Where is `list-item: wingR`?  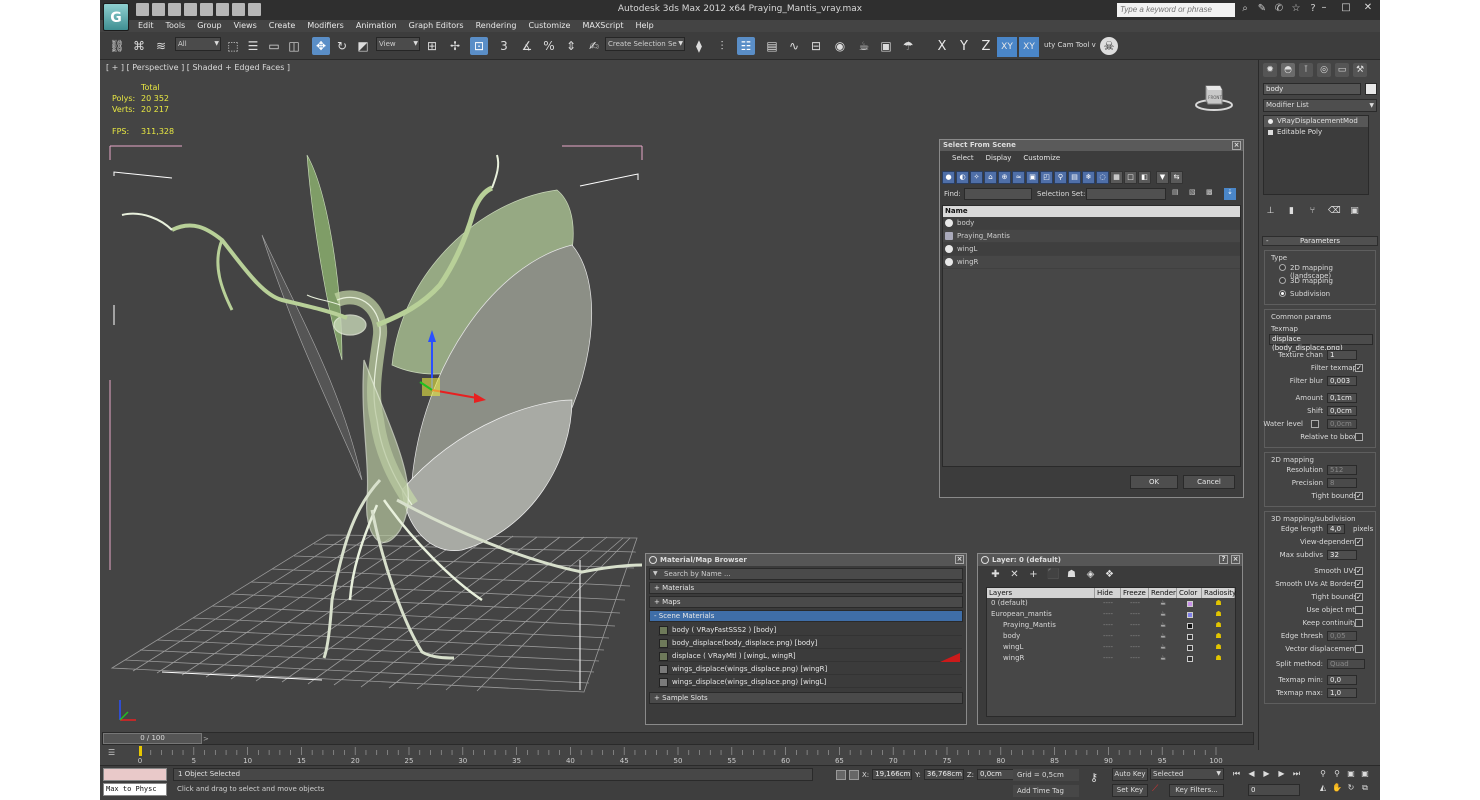 list-item: wingR is located at coordinates (1091, 262).